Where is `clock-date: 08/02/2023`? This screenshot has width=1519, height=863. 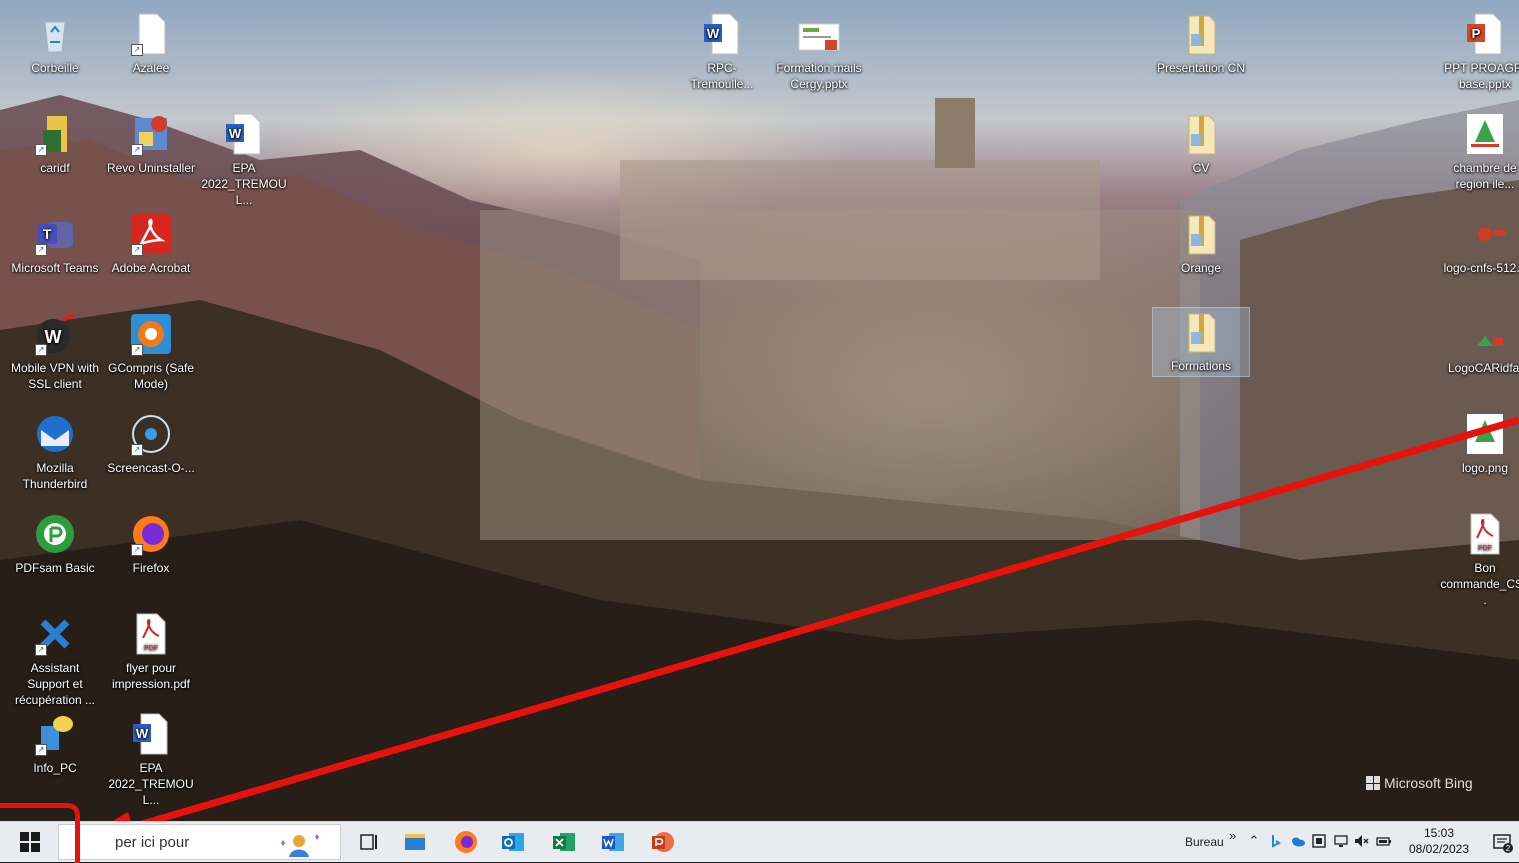
clock-date: 08/02/2023 is located at coordinates (1439, 849).